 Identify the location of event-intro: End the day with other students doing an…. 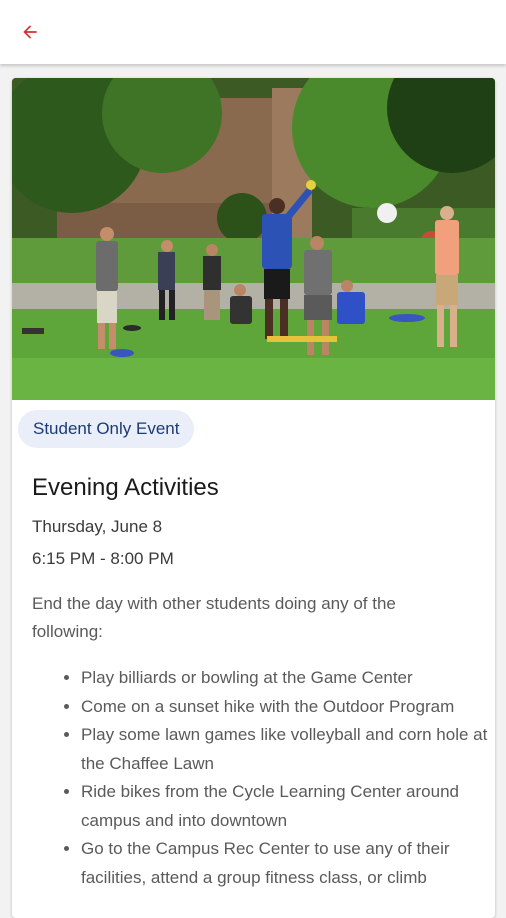
(214, 617).